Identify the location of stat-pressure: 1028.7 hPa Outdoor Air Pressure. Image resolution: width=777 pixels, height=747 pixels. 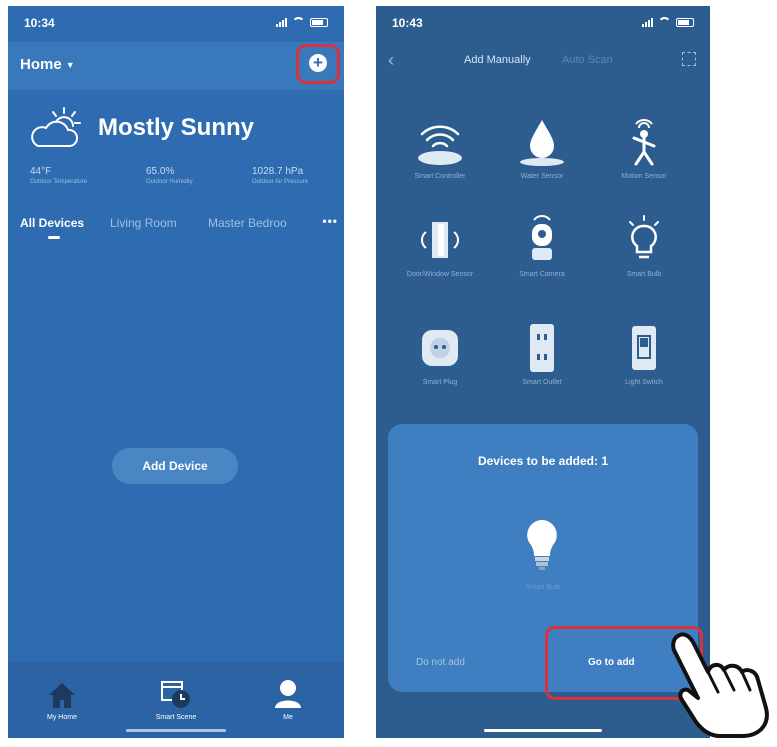
(280, 175).